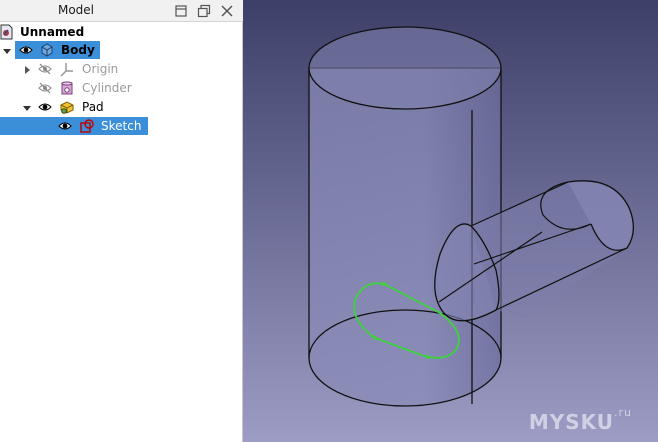  What do you see at coordinates (67, 69) in the screenshot?
I see `origin-axes-icon` at bounding box center [67, 69].